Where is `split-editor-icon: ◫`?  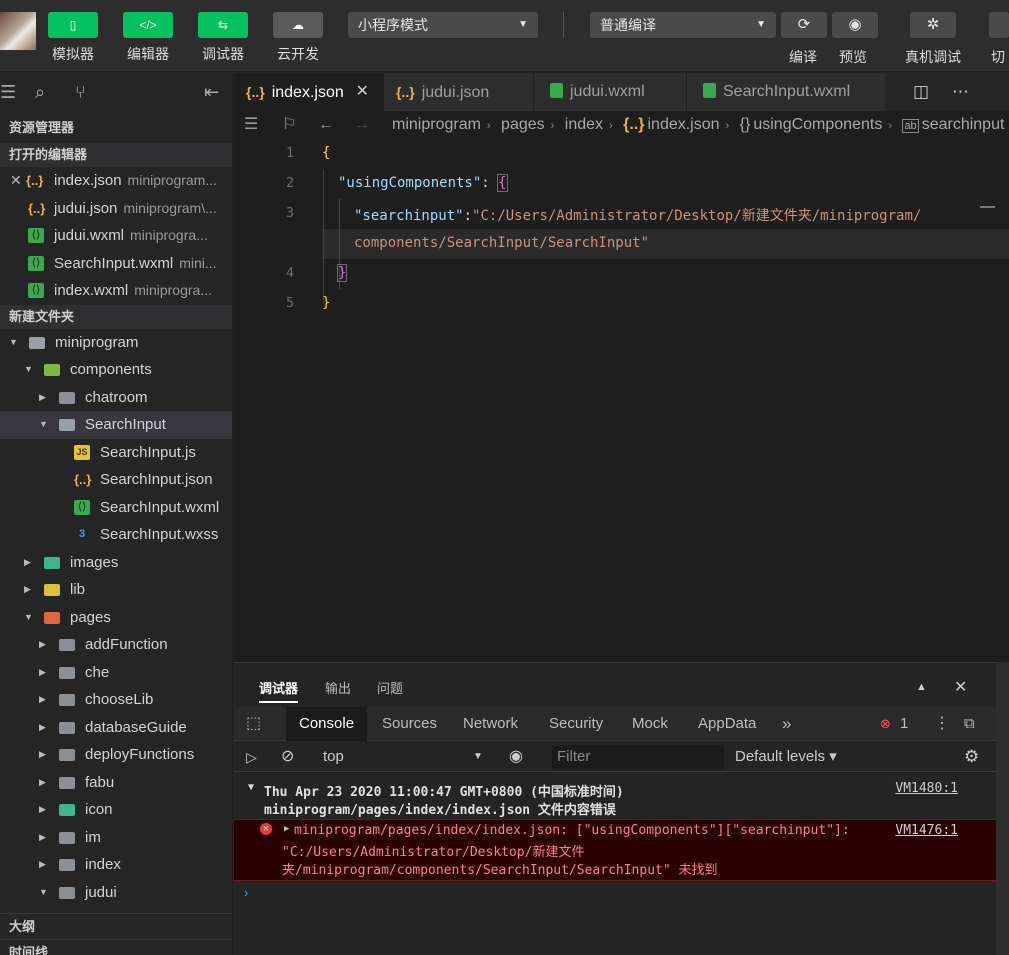
split-editor-icon: ◫ is located at coordinates (921, 92).